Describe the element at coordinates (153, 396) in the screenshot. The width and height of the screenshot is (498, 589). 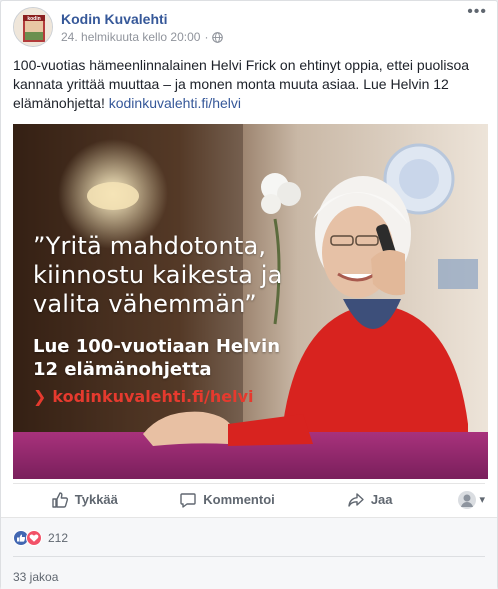
I see `image-url: kodinkuvalehti.fi/helvi` at that location.